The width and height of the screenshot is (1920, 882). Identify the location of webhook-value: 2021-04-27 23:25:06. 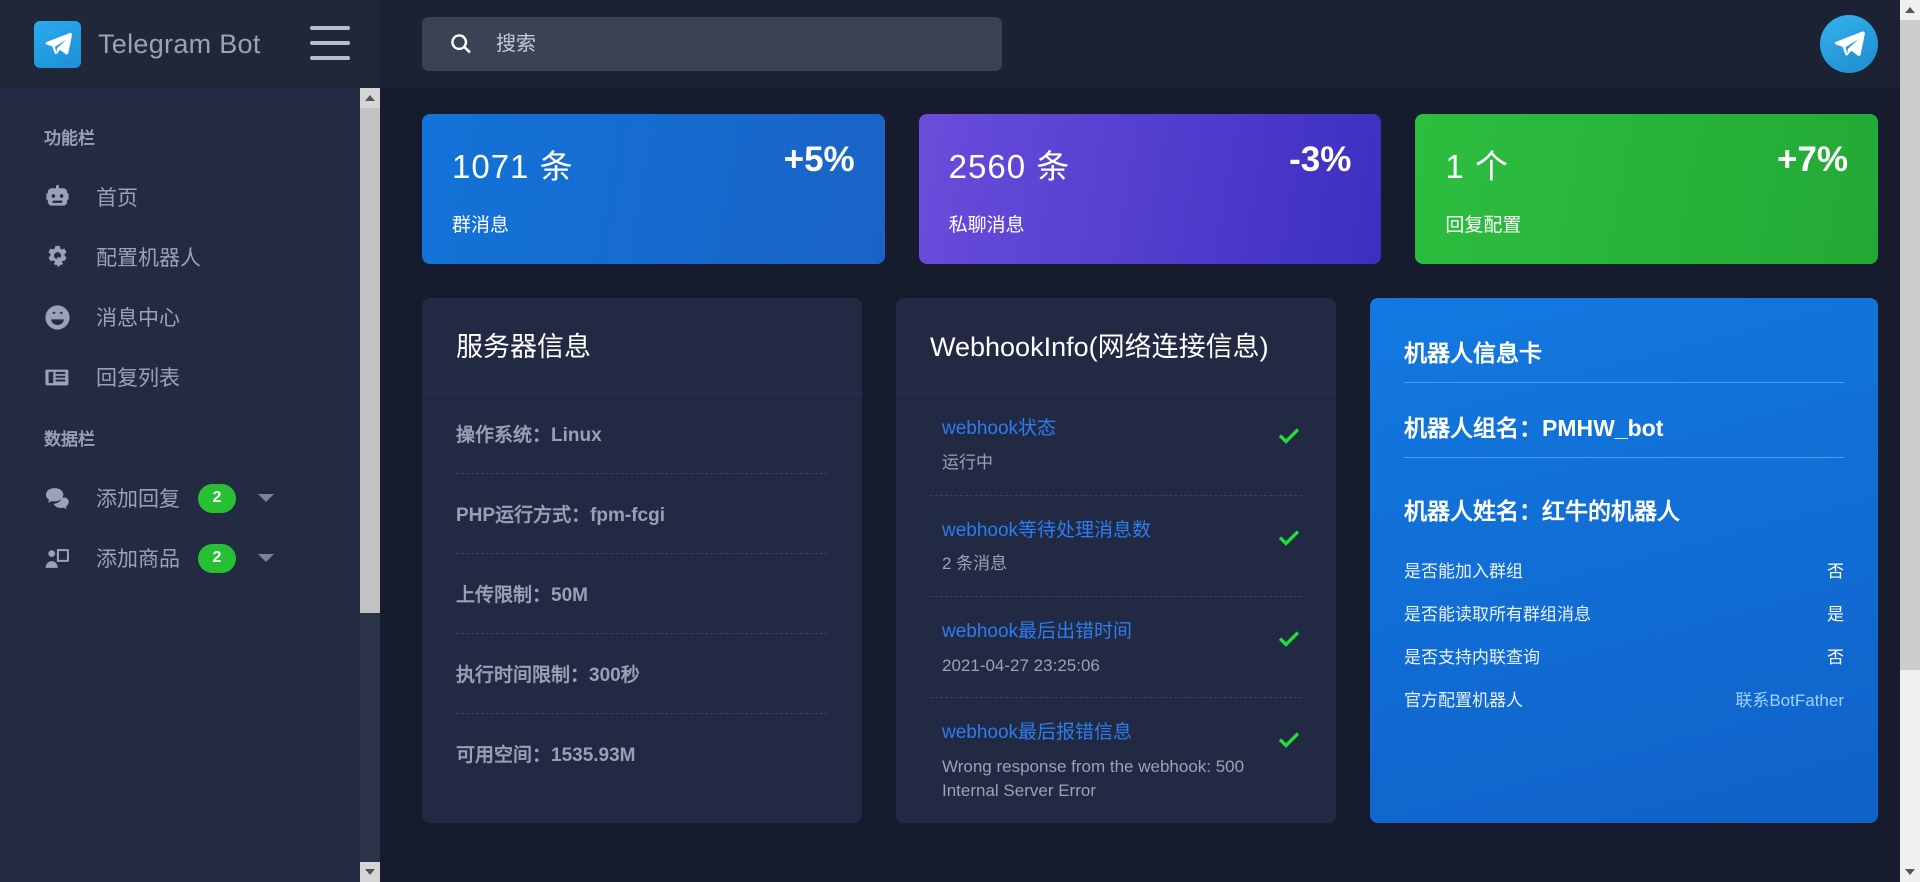
(1021, 665).